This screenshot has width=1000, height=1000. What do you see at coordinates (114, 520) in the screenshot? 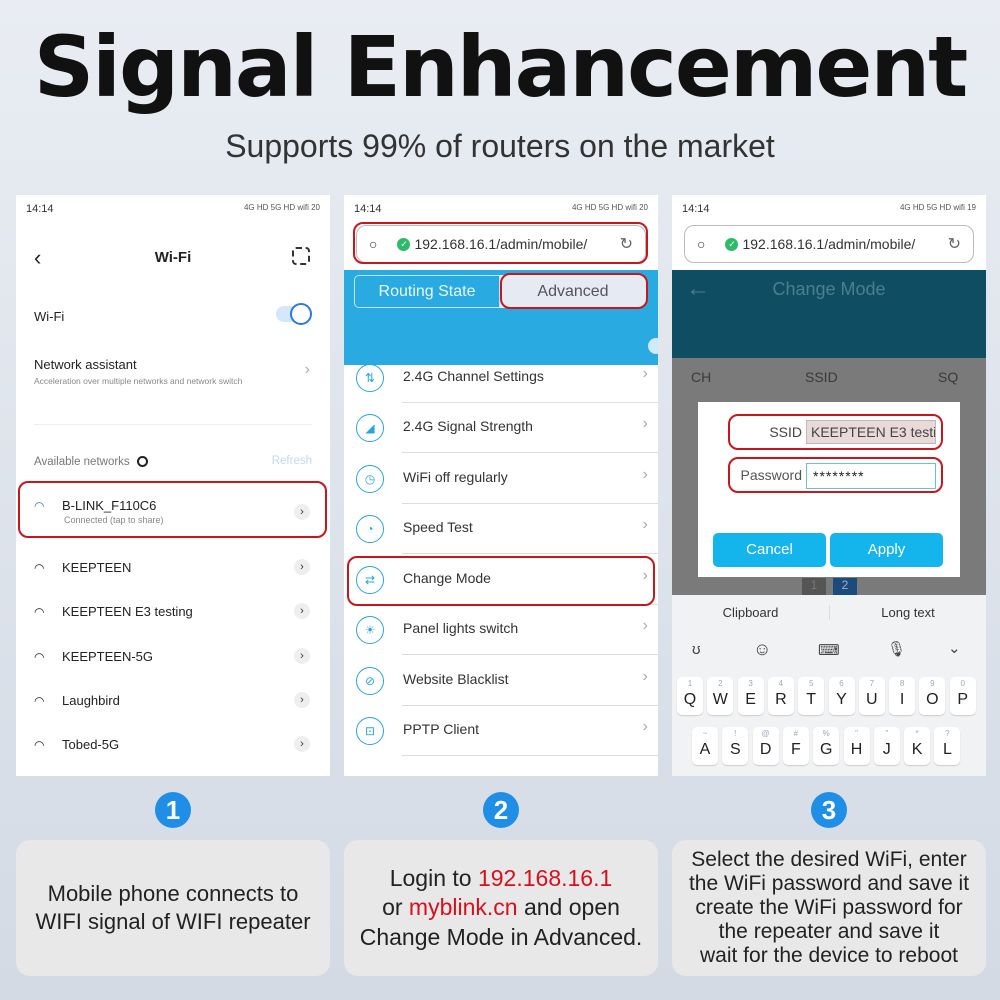
I see `network-status: Connected (tap to share)` at bounding box center [114, 520].